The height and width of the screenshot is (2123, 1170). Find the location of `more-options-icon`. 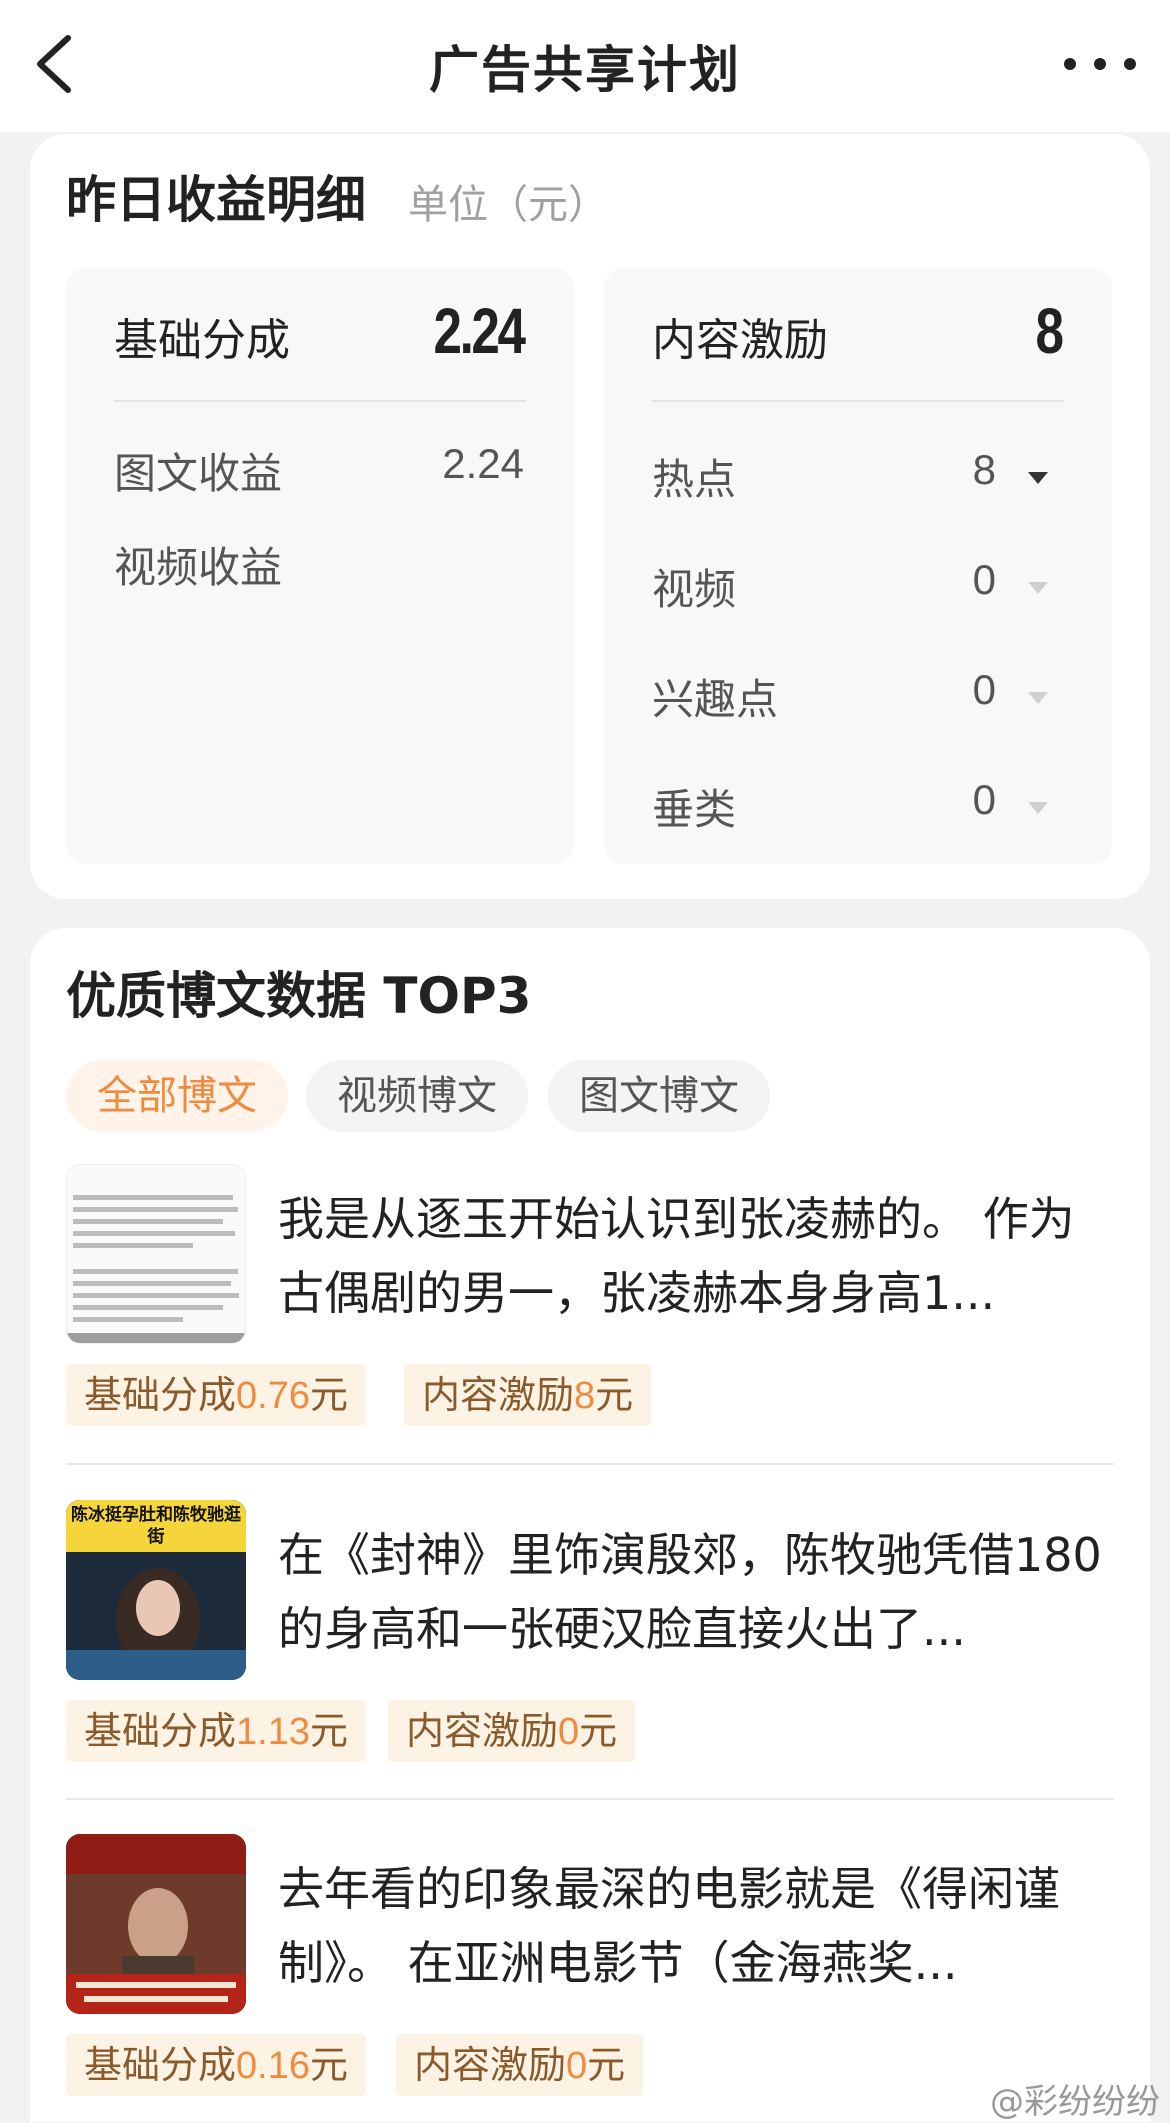

more-options-icon is located at coordinates (1100, 64).